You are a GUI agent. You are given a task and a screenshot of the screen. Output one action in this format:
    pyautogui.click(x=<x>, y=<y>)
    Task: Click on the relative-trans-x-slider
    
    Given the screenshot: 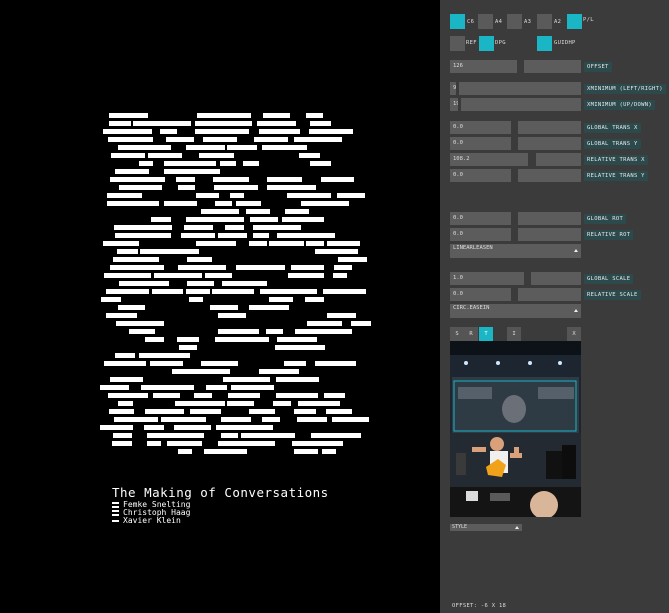 What is the action you would take?
    pyautogui.click(x=558, y=159)
    